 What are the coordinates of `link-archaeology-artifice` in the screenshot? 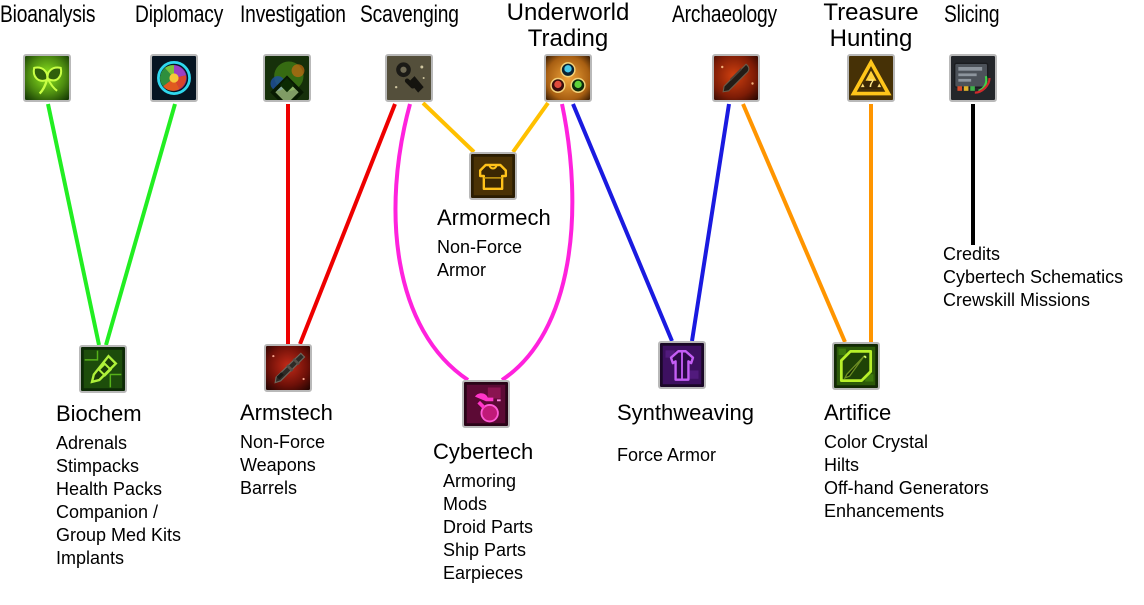 It's located at (794, 223).